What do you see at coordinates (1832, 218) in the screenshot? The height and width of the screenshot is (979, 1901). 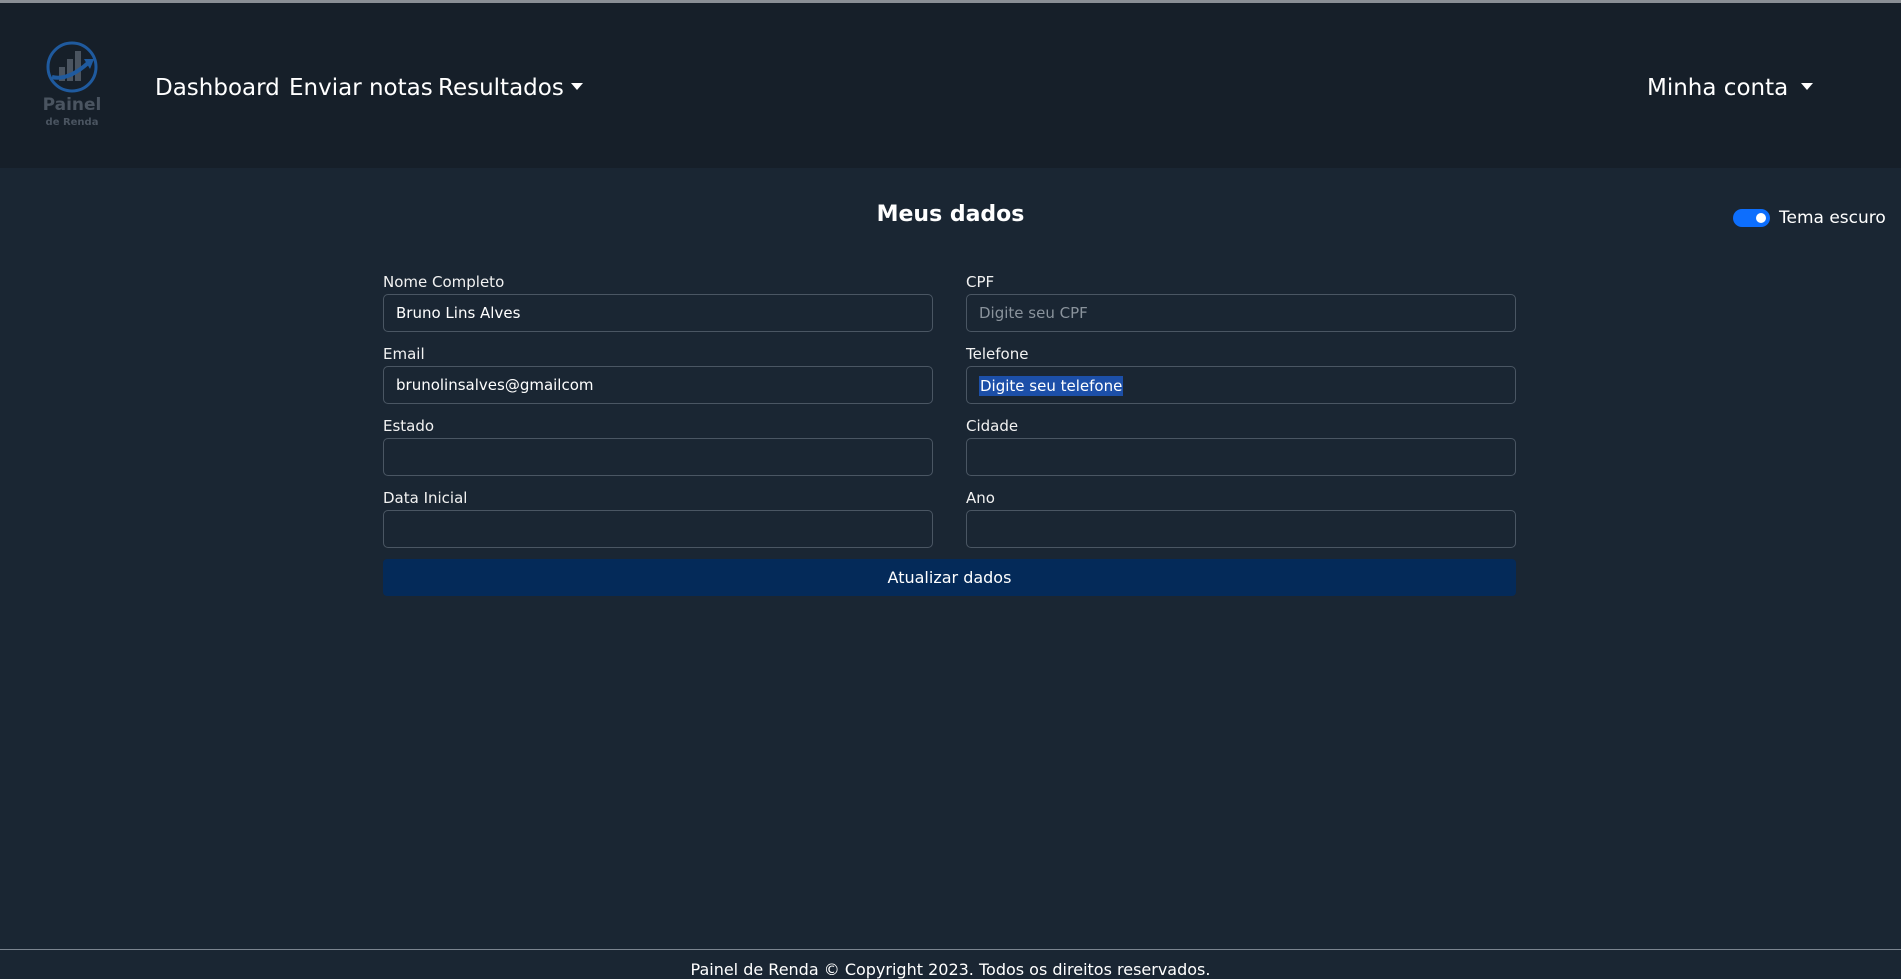 I see `theme-toggle-label: Tema escuro` at bounding box center [1832, 218].